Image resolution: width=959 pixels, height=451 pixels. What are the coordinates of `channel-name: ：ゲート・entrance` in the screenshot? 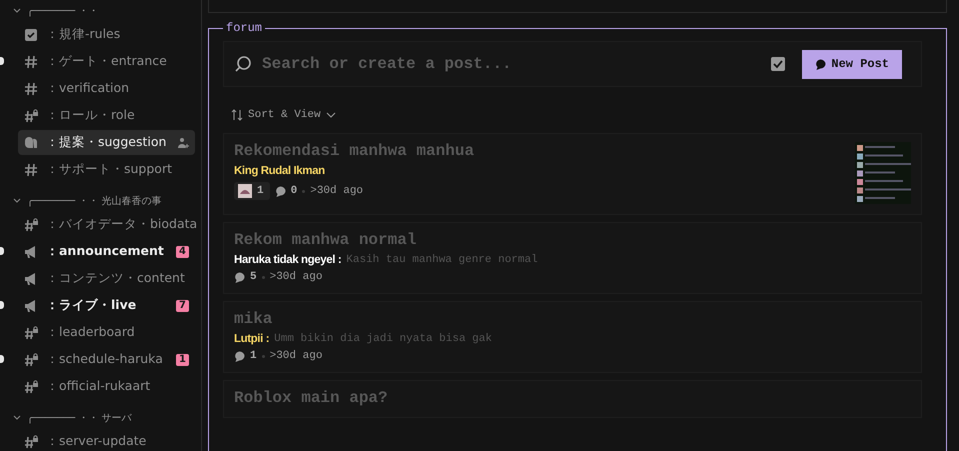 It's located at (107, 61).